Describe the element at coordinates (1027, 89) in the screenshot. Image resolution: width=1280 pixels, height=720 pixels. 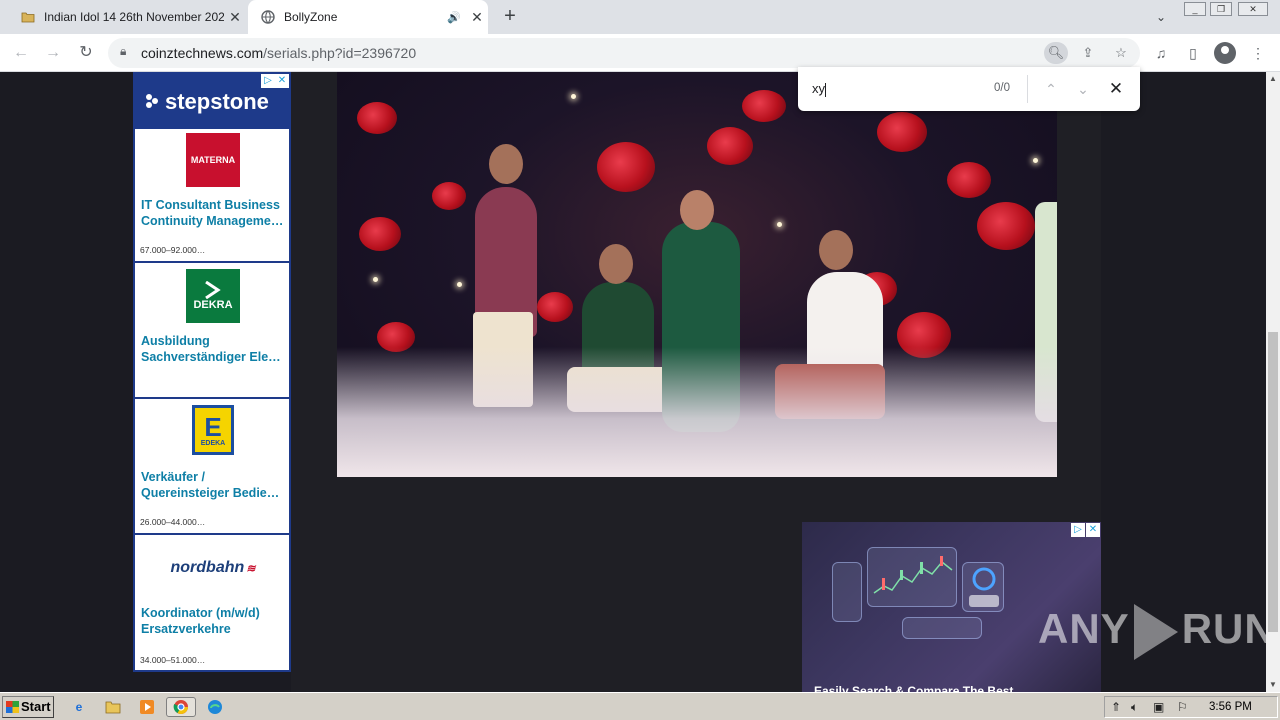
I see `find-bar-divider` at that location.